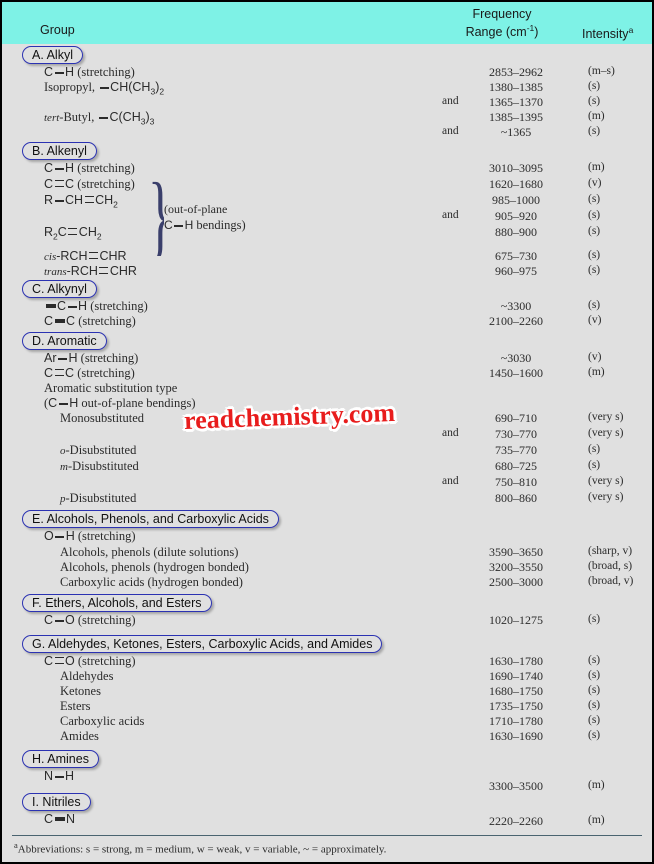  What do you see at coordinates (610, 566) in the screenshot?
I see `row-intensity: (broad, s)` at bounding box center [610, 566].